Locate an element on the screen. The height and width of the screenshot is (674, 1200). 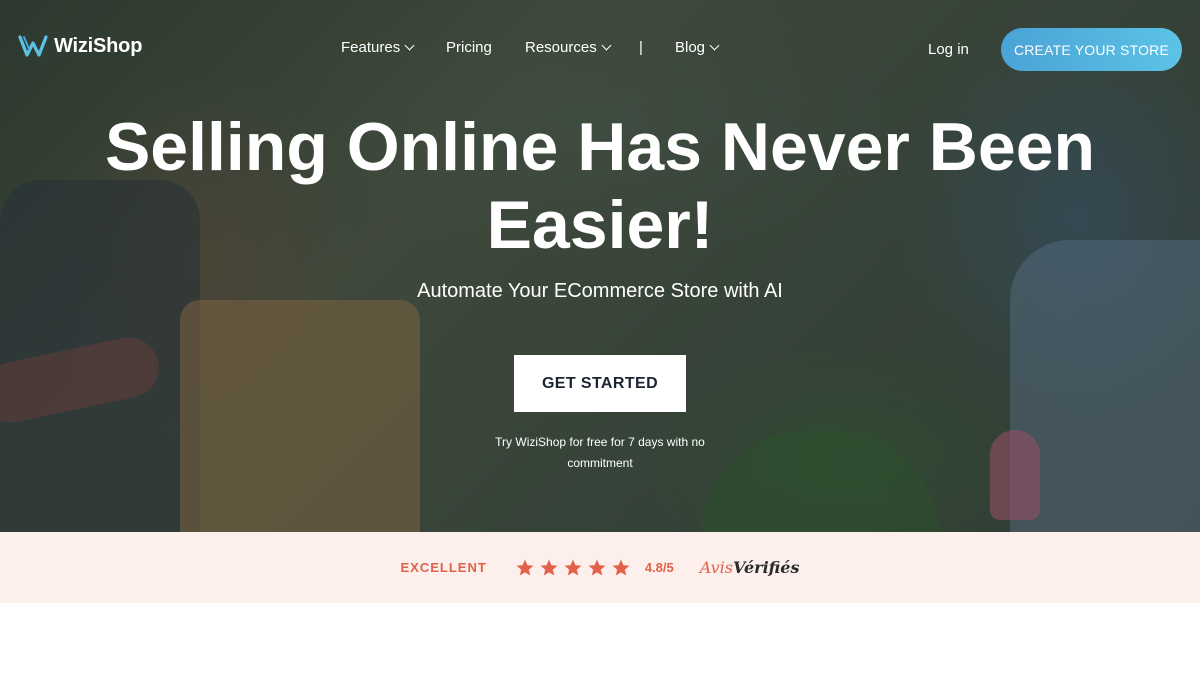
nav-item-pricing: Pricing is located at coordinates (469, 47).